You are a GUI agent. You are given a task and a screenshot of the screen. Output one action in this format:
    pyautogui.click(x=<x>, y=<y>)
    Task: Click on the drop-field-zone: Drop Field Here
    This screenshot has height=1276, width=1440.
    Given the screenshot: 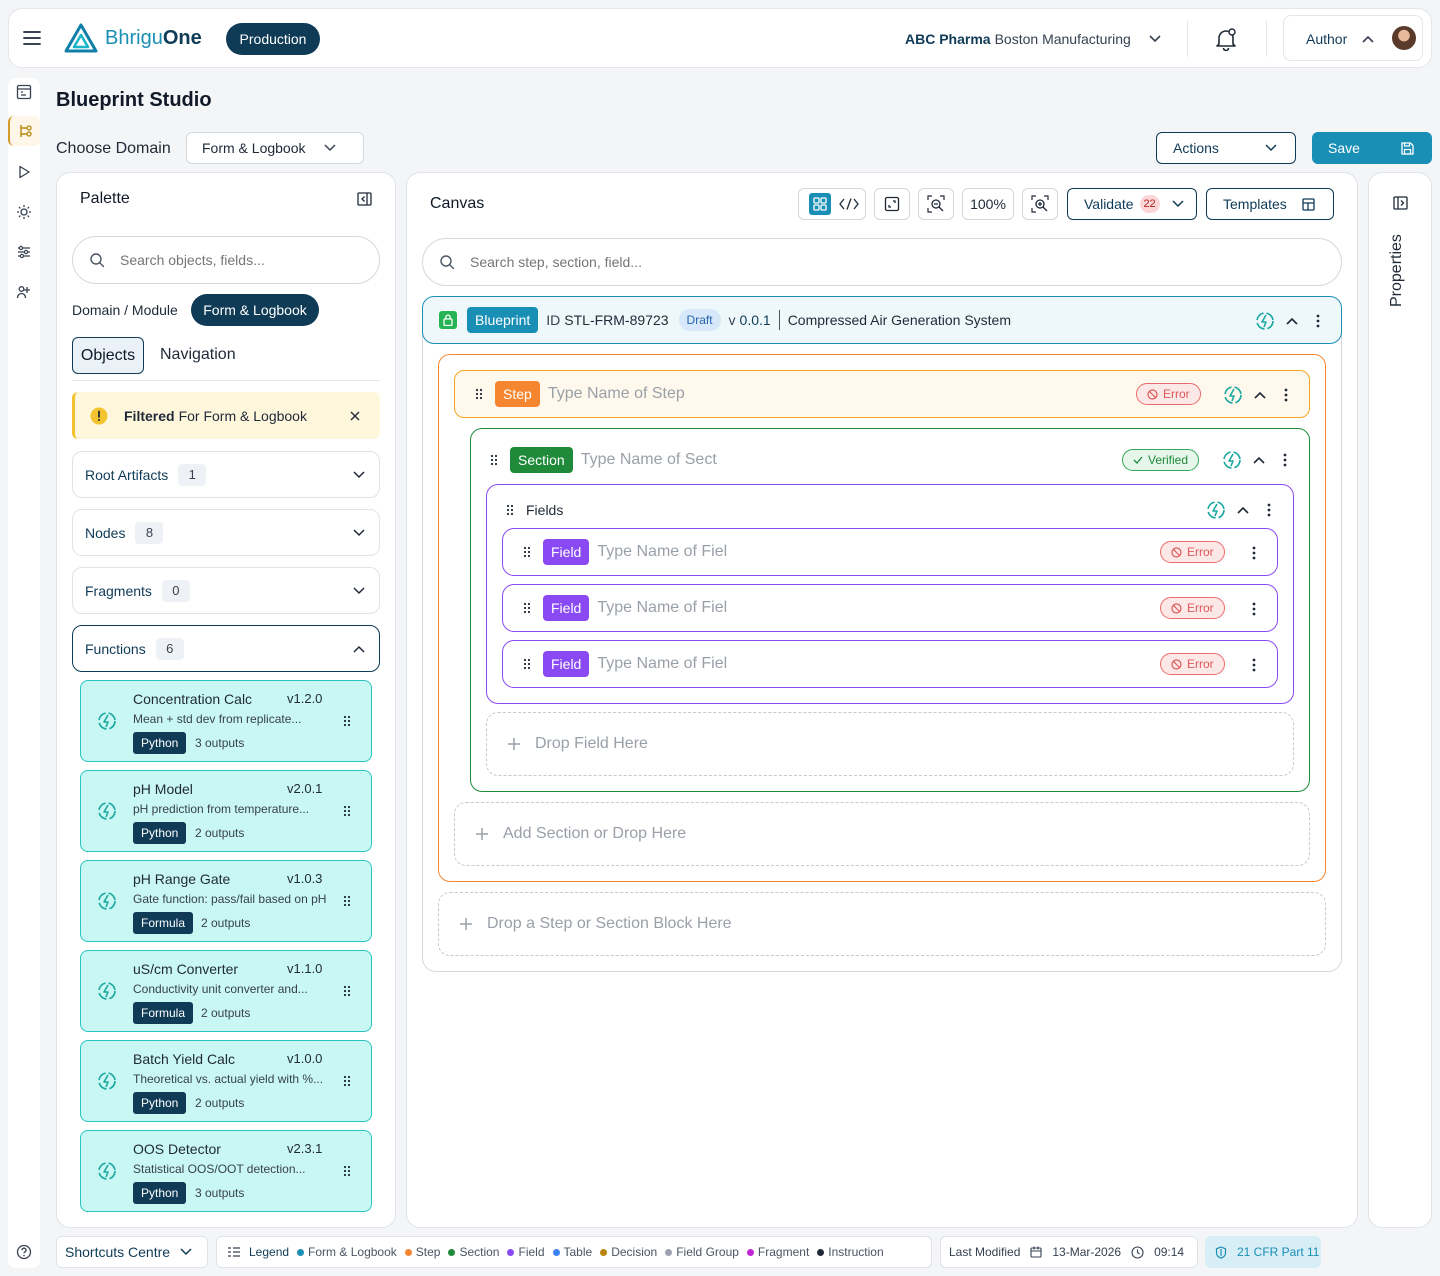 What is the action you would take?
    pyautogui.click(x=890, y=744)
    